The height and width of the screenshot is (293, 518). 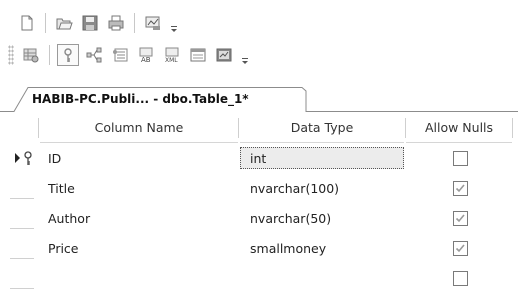 I want to click on column-name-cell: ID, so click(x=138, y=158).